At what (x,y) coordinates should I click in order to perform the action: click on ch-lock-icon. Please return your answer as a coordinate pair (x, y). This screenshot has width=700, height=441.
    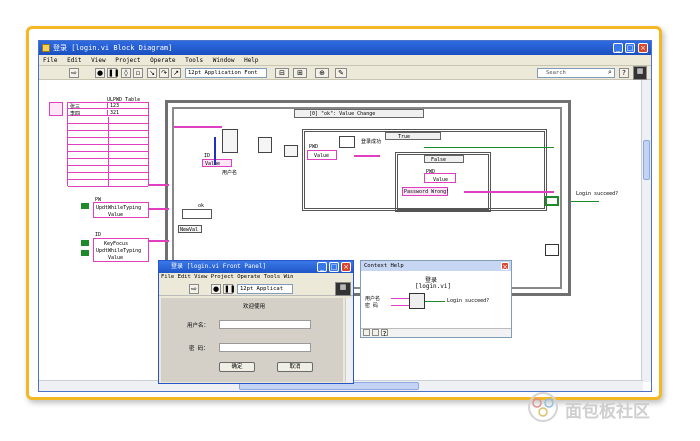
    Looking at the image, I should click on (366, 332).